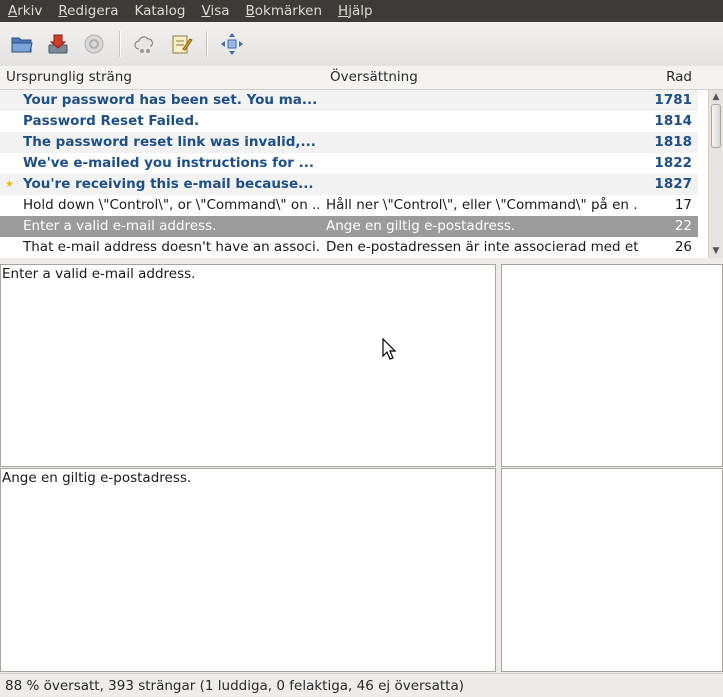 The image size is (723, 697). I want to click on edit-notes-icon, so click(182, 44).